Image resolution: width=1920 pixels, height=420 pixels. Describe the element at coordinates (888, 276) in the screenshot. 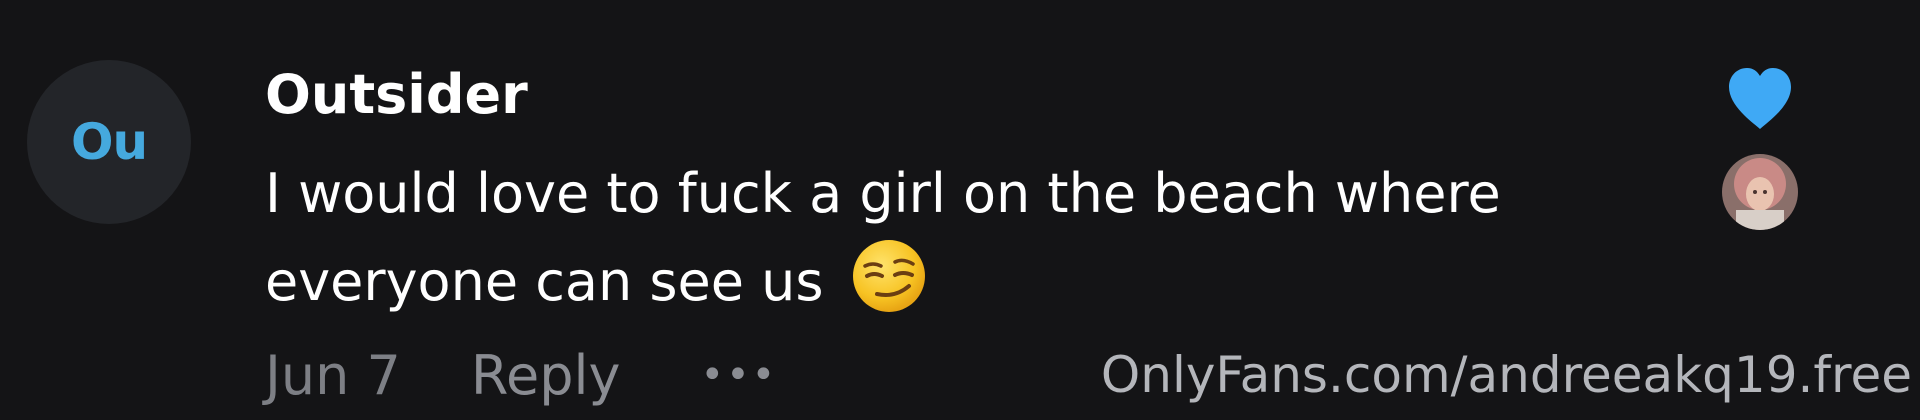

I see `smirking-face-emoji` at that location.